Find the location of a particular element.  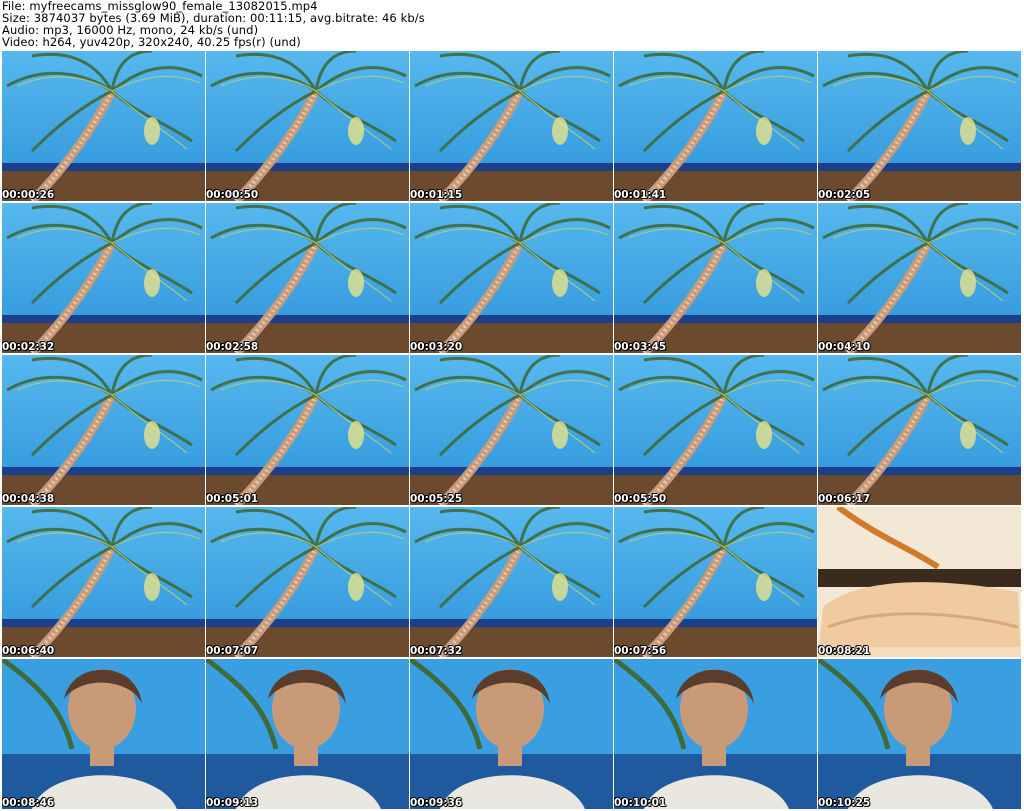

frame-timestamp: 00:03:45 is located at coordinates (640, 347).